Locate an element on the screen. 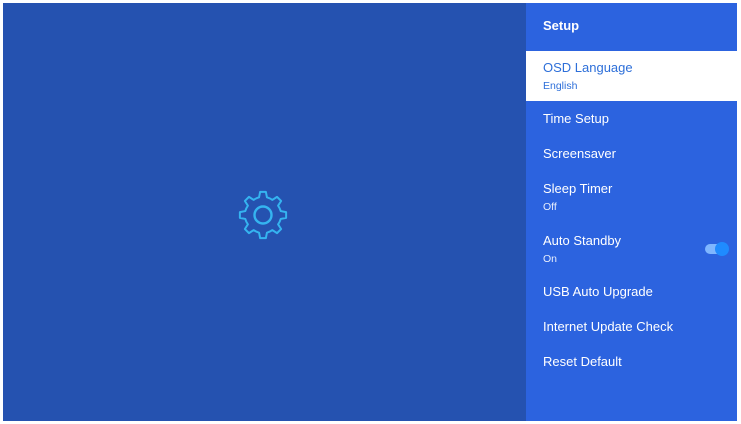 The width and height of the screenshot is (741, 424). menu-item-sleep-timer: Sleep Timer Off is located at coordinates (631, 199).